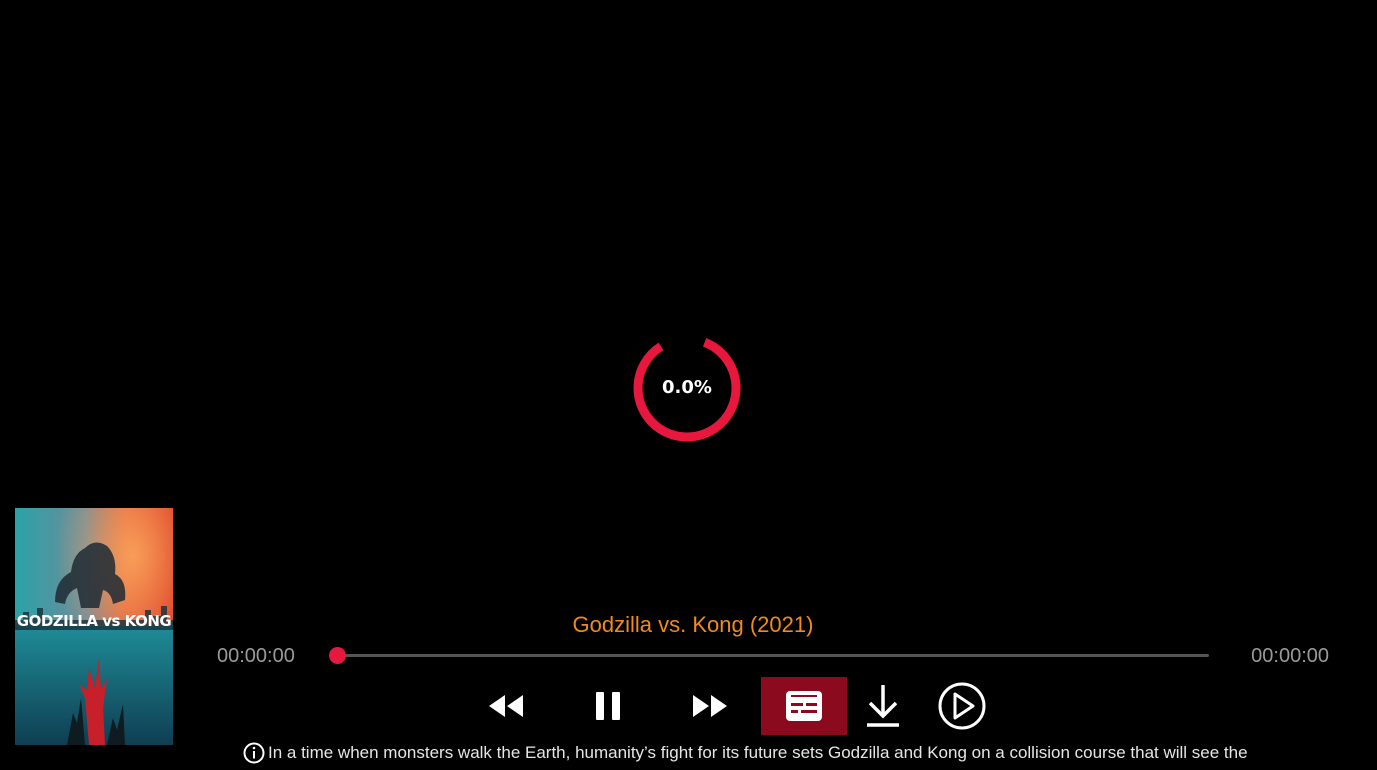 This screenshot has width=1377, height=770. What do you see at coordinates (1290, 656) in the screenshot?
I see `total-time: 00:00:00` at bounding box center [1290, 656].